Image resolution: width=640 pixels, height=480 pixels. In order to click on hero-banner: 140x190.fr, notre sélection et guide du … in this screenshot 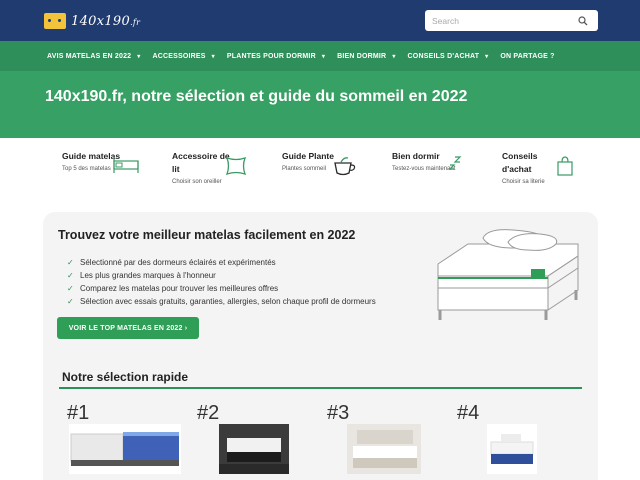, I will do `click(320, 104)`.